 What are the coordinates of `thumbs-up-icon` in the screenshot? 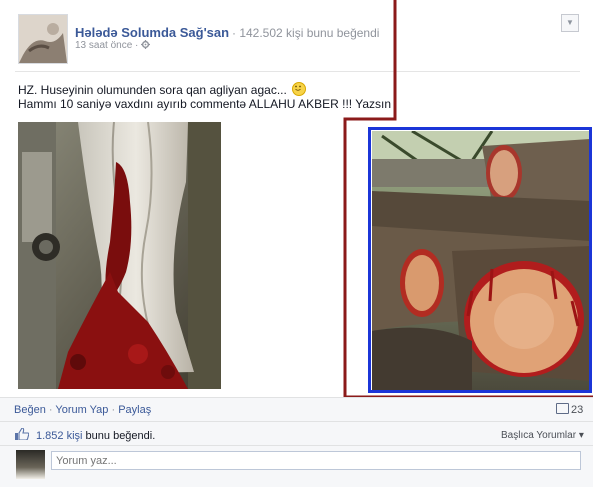 It's located at (22, 435).